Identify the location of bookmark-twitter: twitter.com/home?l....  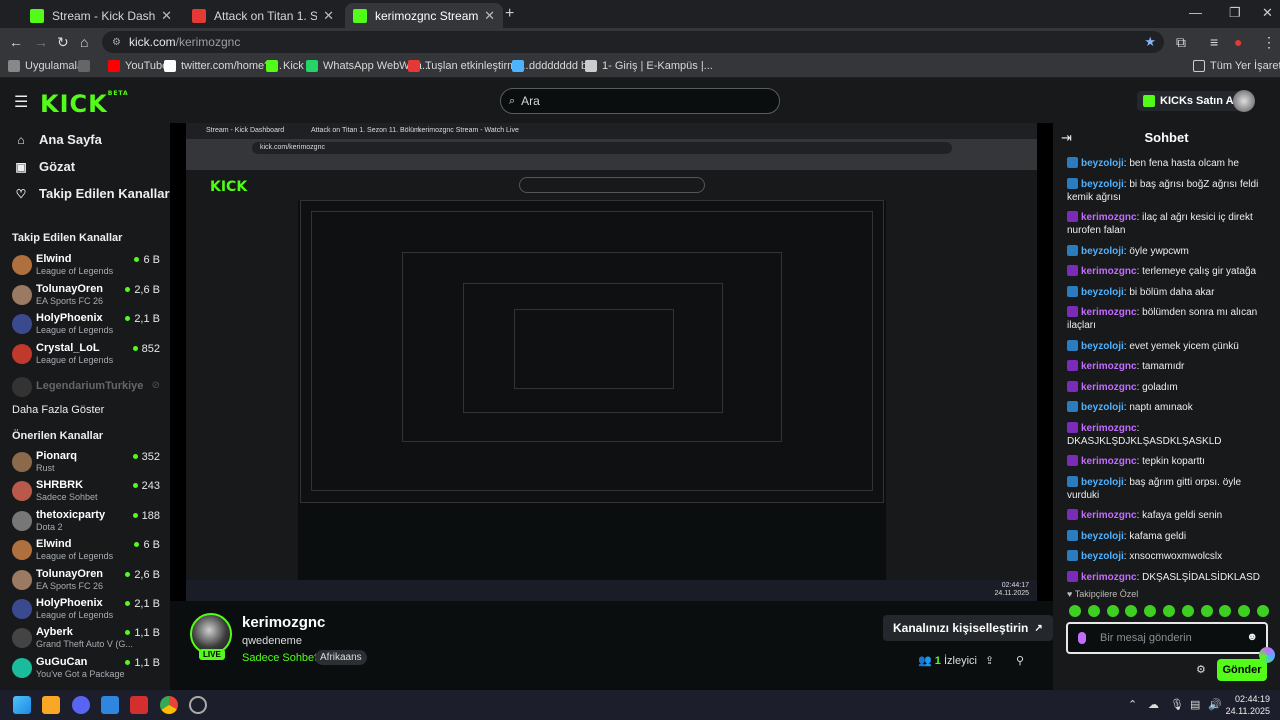
(223, 66).